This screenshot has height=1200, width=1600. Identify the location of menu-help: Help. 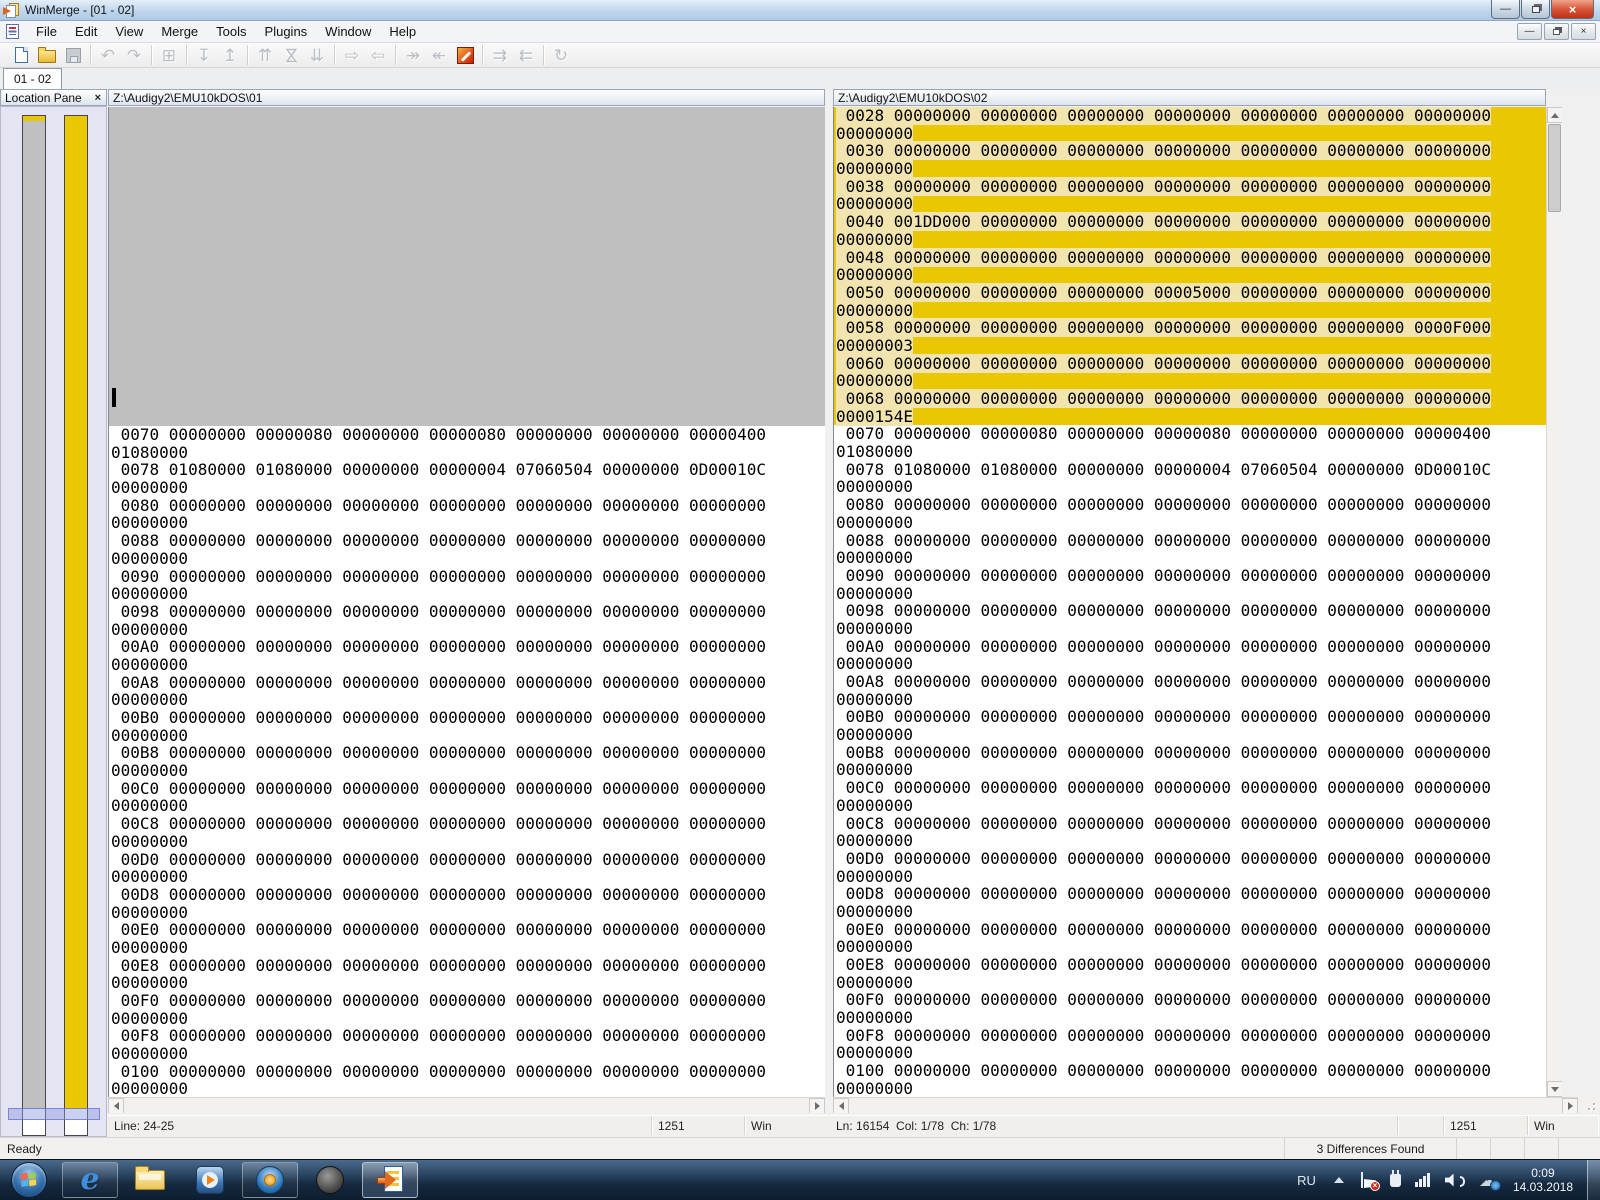
(402, 31).